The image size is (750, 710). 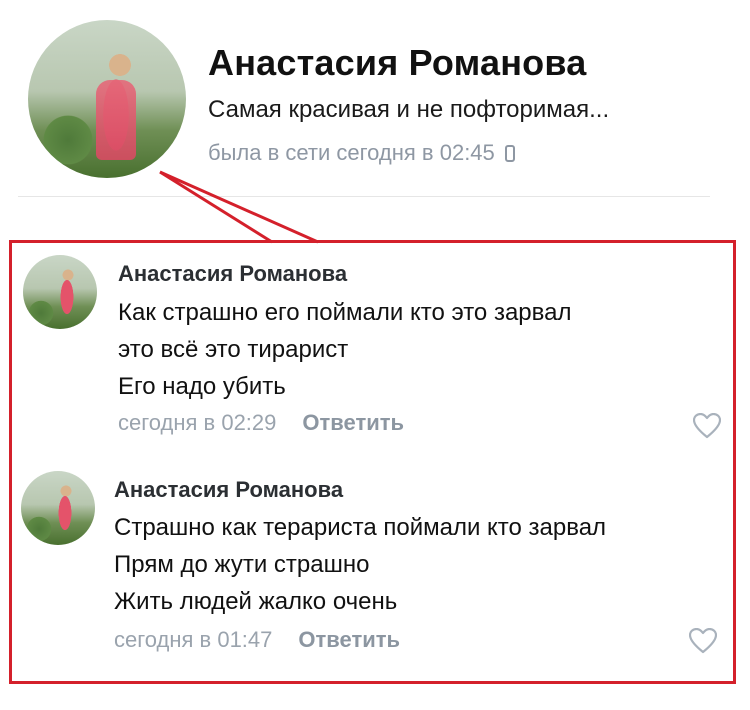 I want to click on comment-text-line: это всё это тирарист, so click(x=233, y=349).